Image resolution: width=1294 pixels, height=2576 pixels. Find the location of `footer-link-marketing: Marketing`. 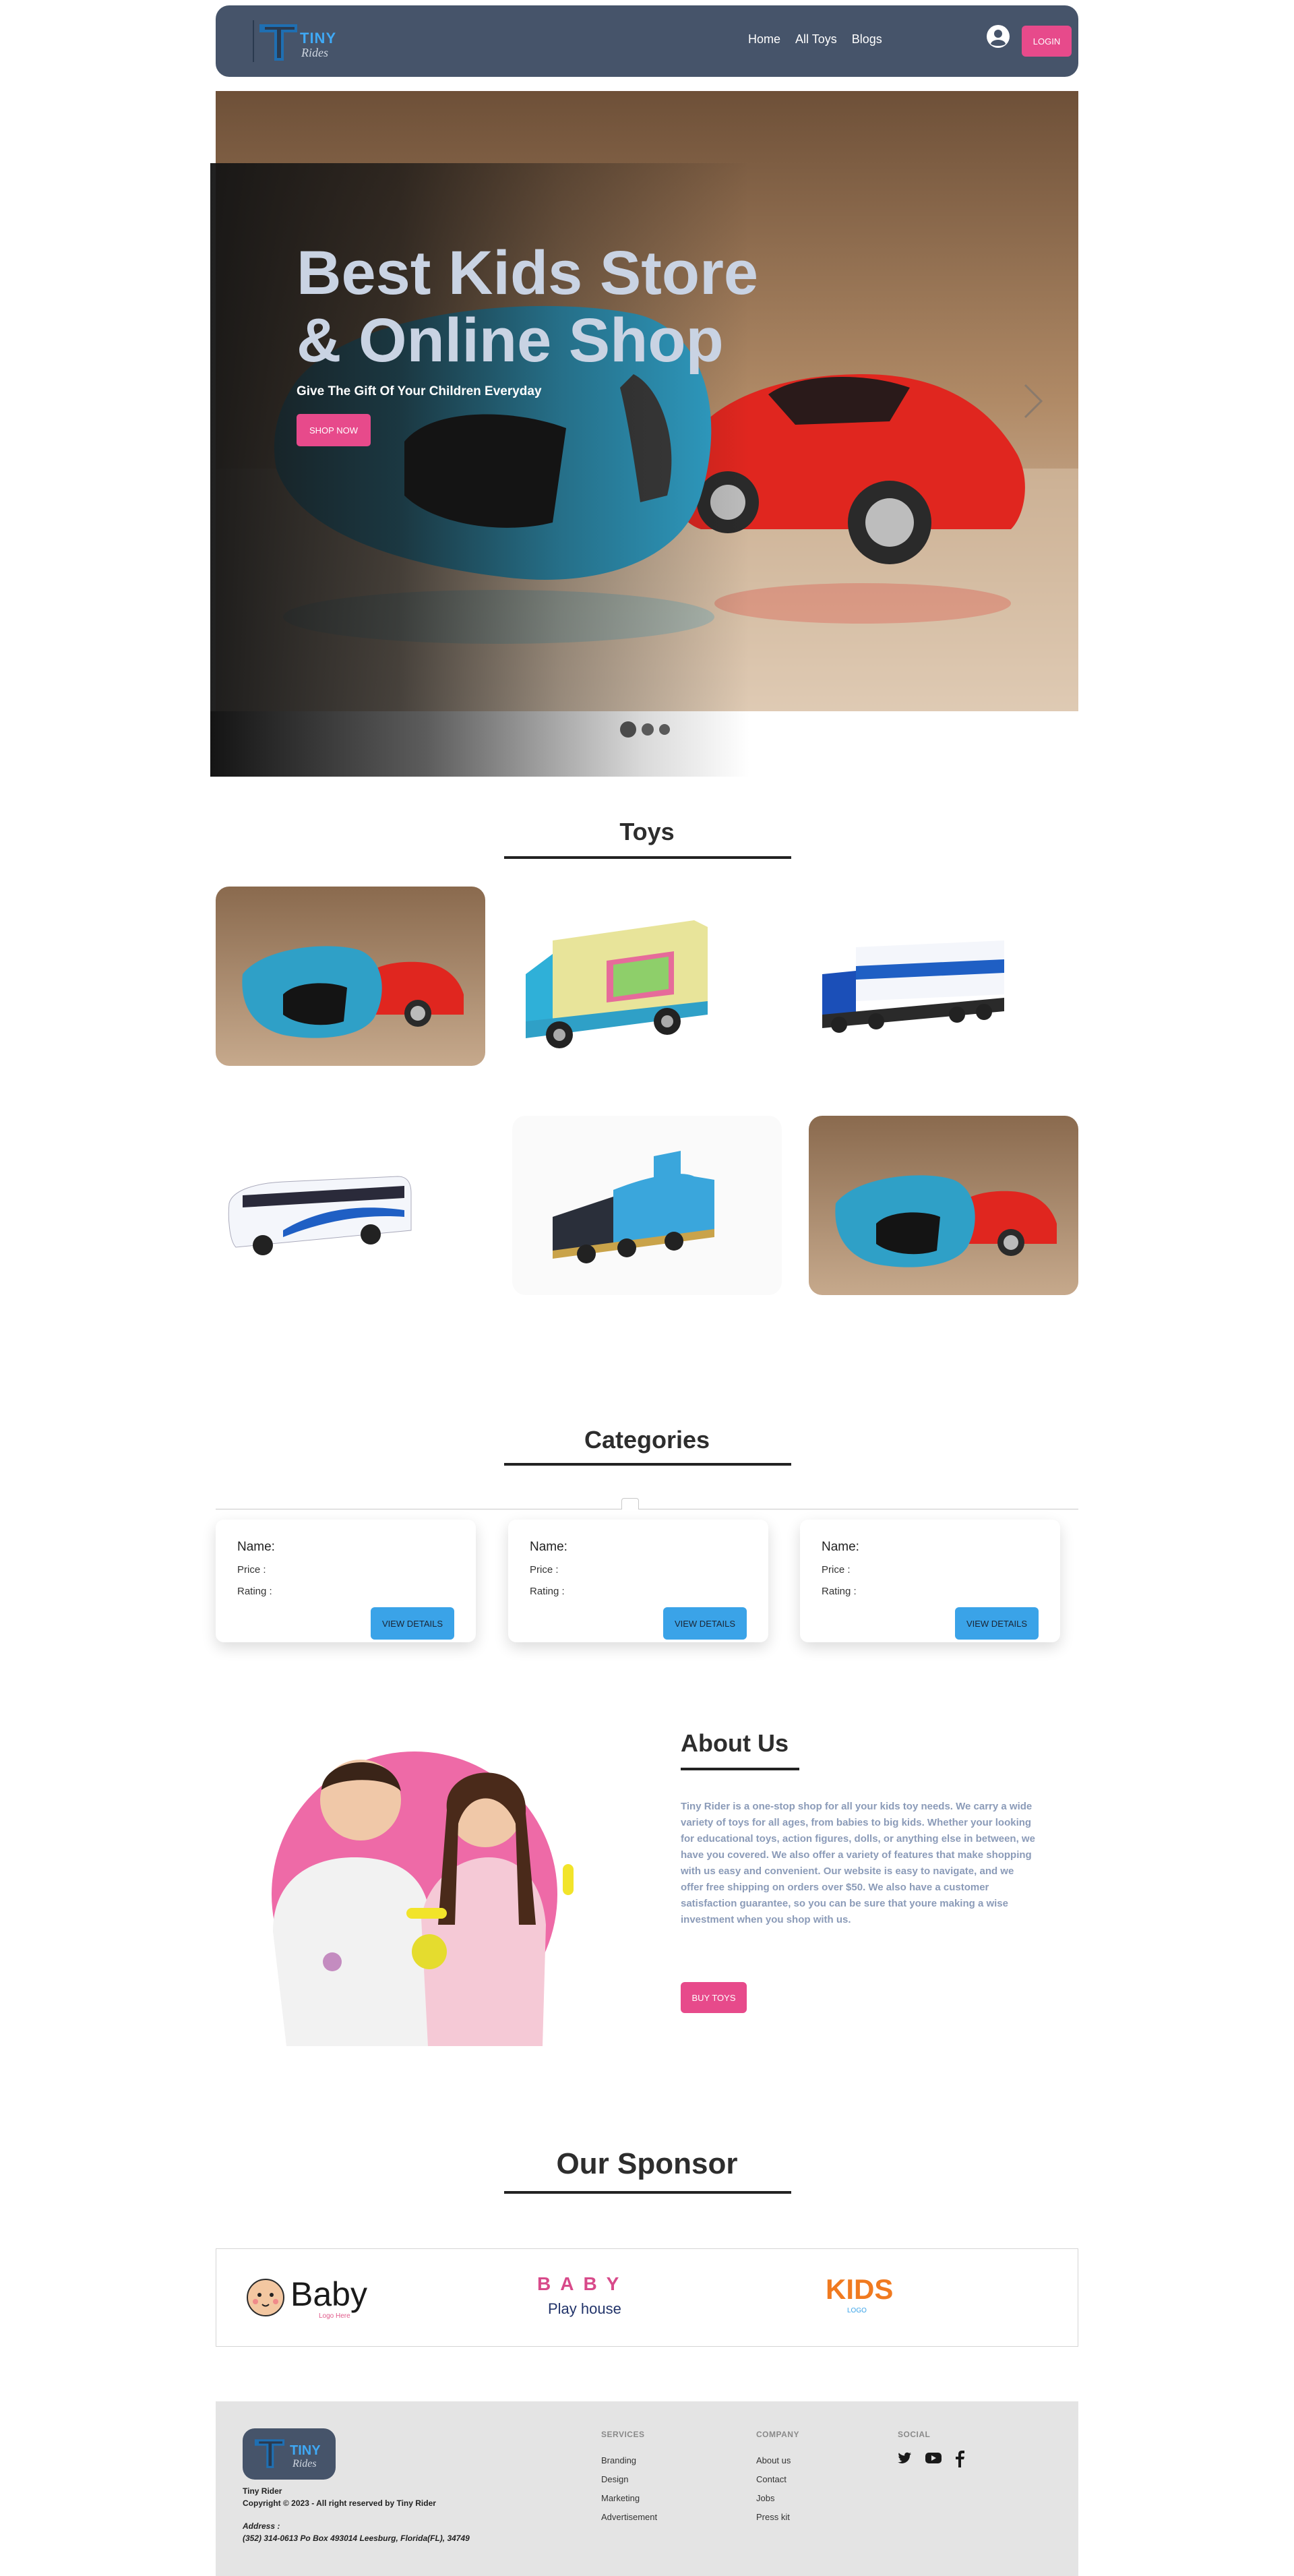

footer-link-marketing: Marketing is located at coordinates (620, 2498).